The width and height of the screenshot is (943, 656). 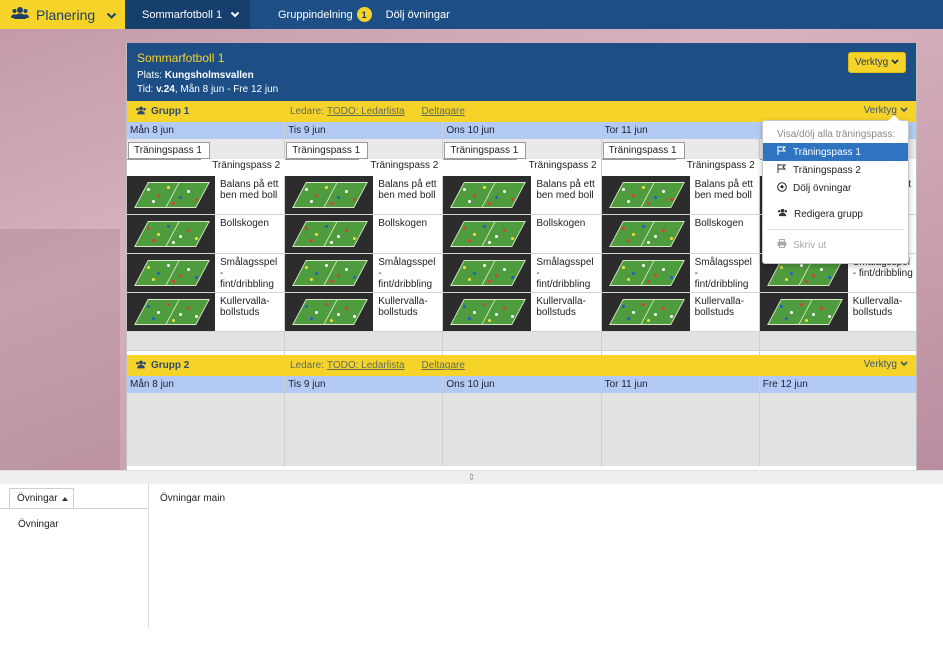 I want to click on team-dropdown: Sommarfotboll 1, so click(x=187, y=14).